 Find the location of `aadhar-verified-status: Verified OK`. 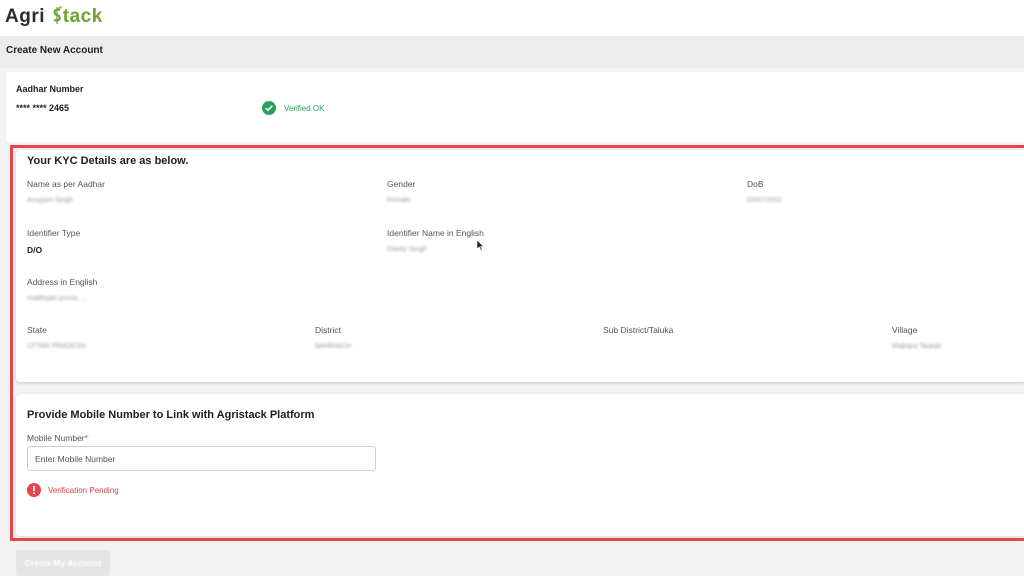

aadhar-verified-status: Verified OK is located at coordinates (293, 108).